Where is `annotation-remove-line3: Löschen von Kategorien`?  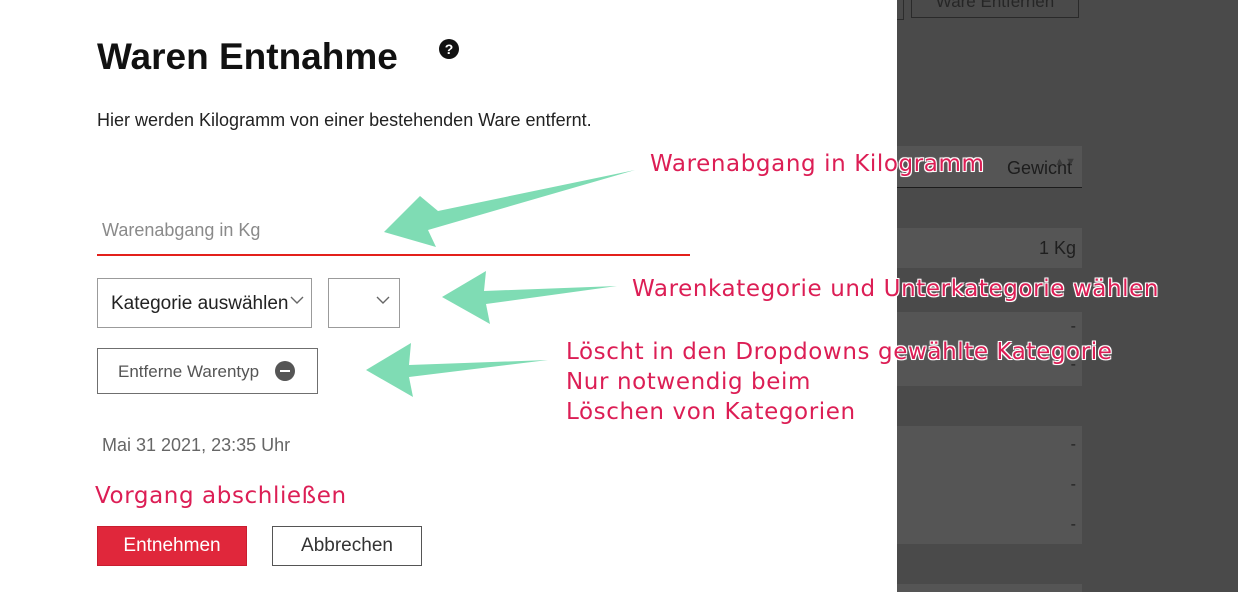
annotation-remove-line3: Löschen von Kategorien is located at coordinates (711, 412).